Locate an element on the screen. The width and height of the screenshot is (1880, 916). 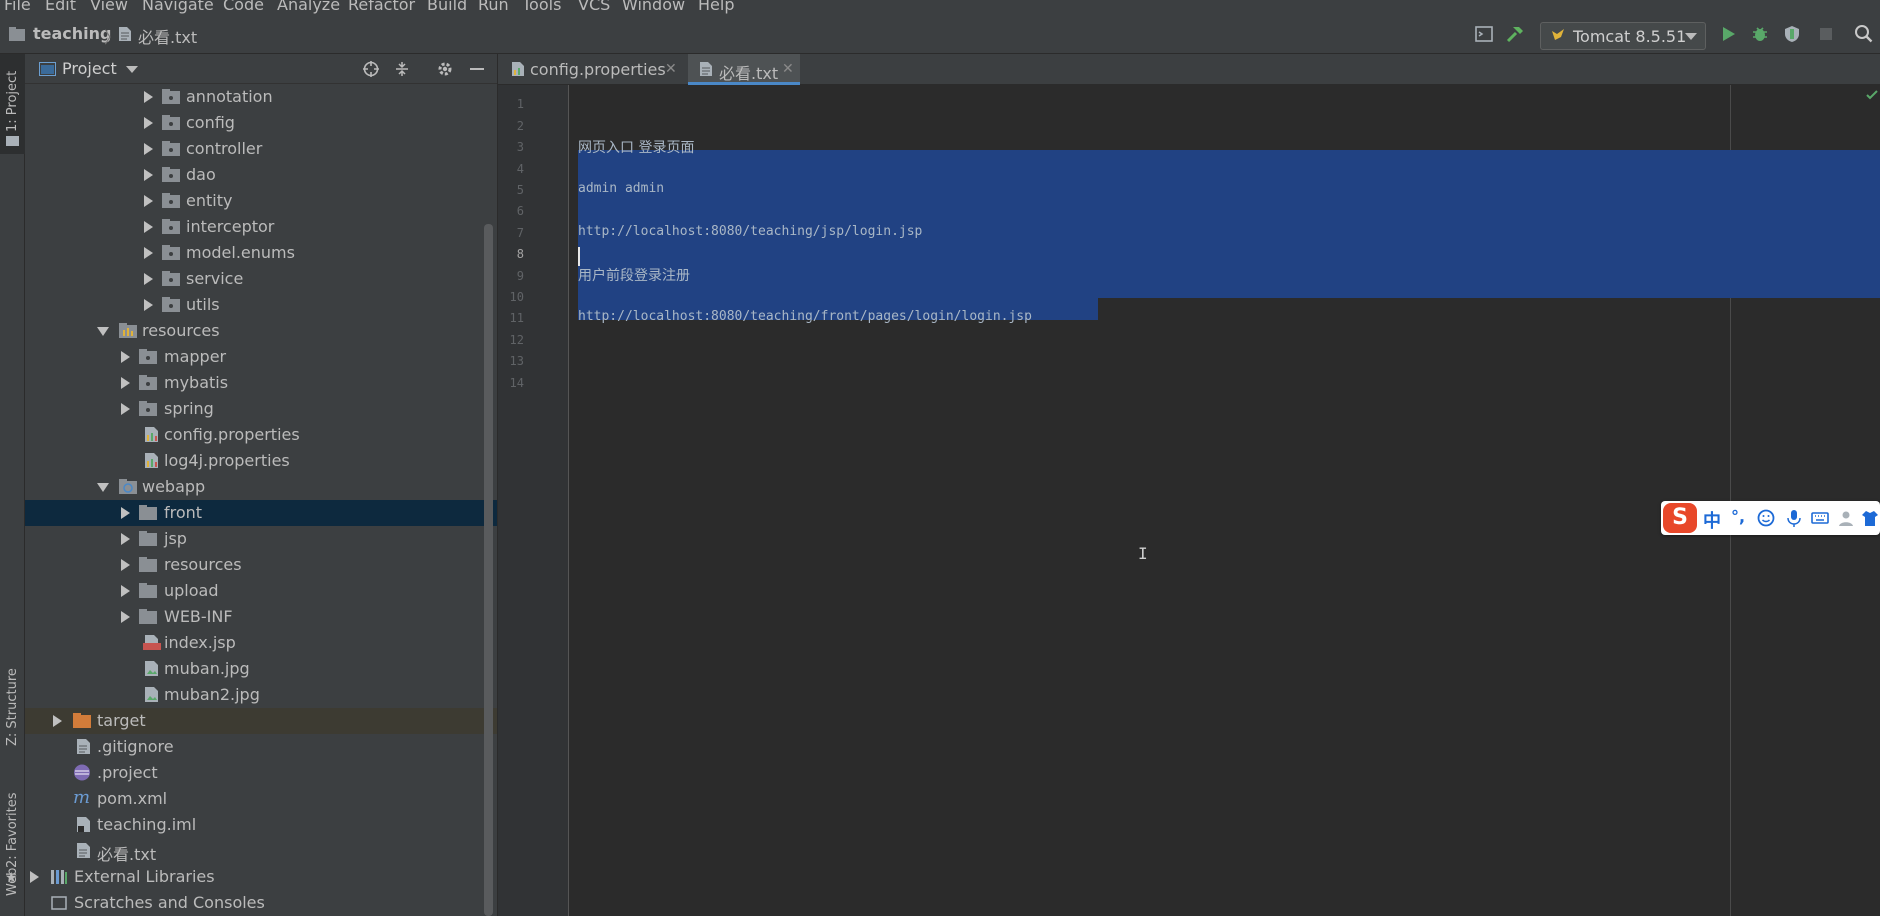
skin-shirt-icon is located at coordinates (1870, 518).